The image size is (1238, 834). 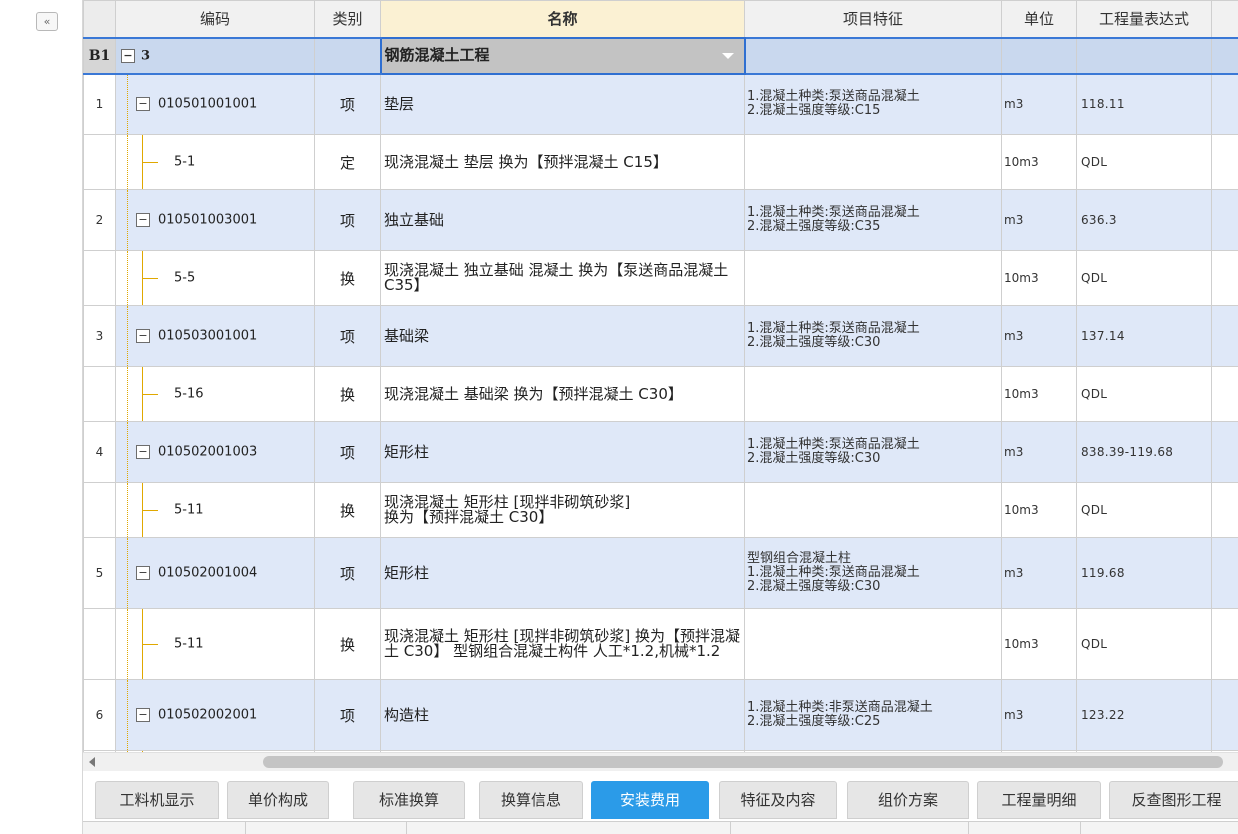 What do you see at coordinates (215, 573) in the screenshot?
I see `code-cell: −010502001004` at bounding box center [215, 573].